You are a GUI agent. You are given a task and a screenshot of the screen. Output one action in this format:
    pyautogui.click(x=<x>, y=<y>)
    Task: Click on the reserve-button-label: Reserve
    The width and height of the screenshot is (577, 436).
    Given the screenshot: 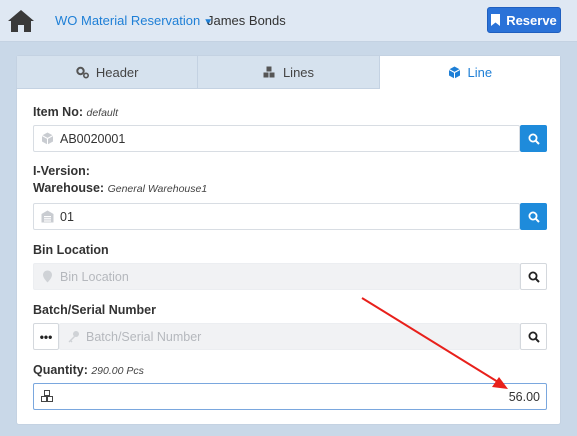 What is the action you would take?
    pyautogui.click(x=531, y=20)
    